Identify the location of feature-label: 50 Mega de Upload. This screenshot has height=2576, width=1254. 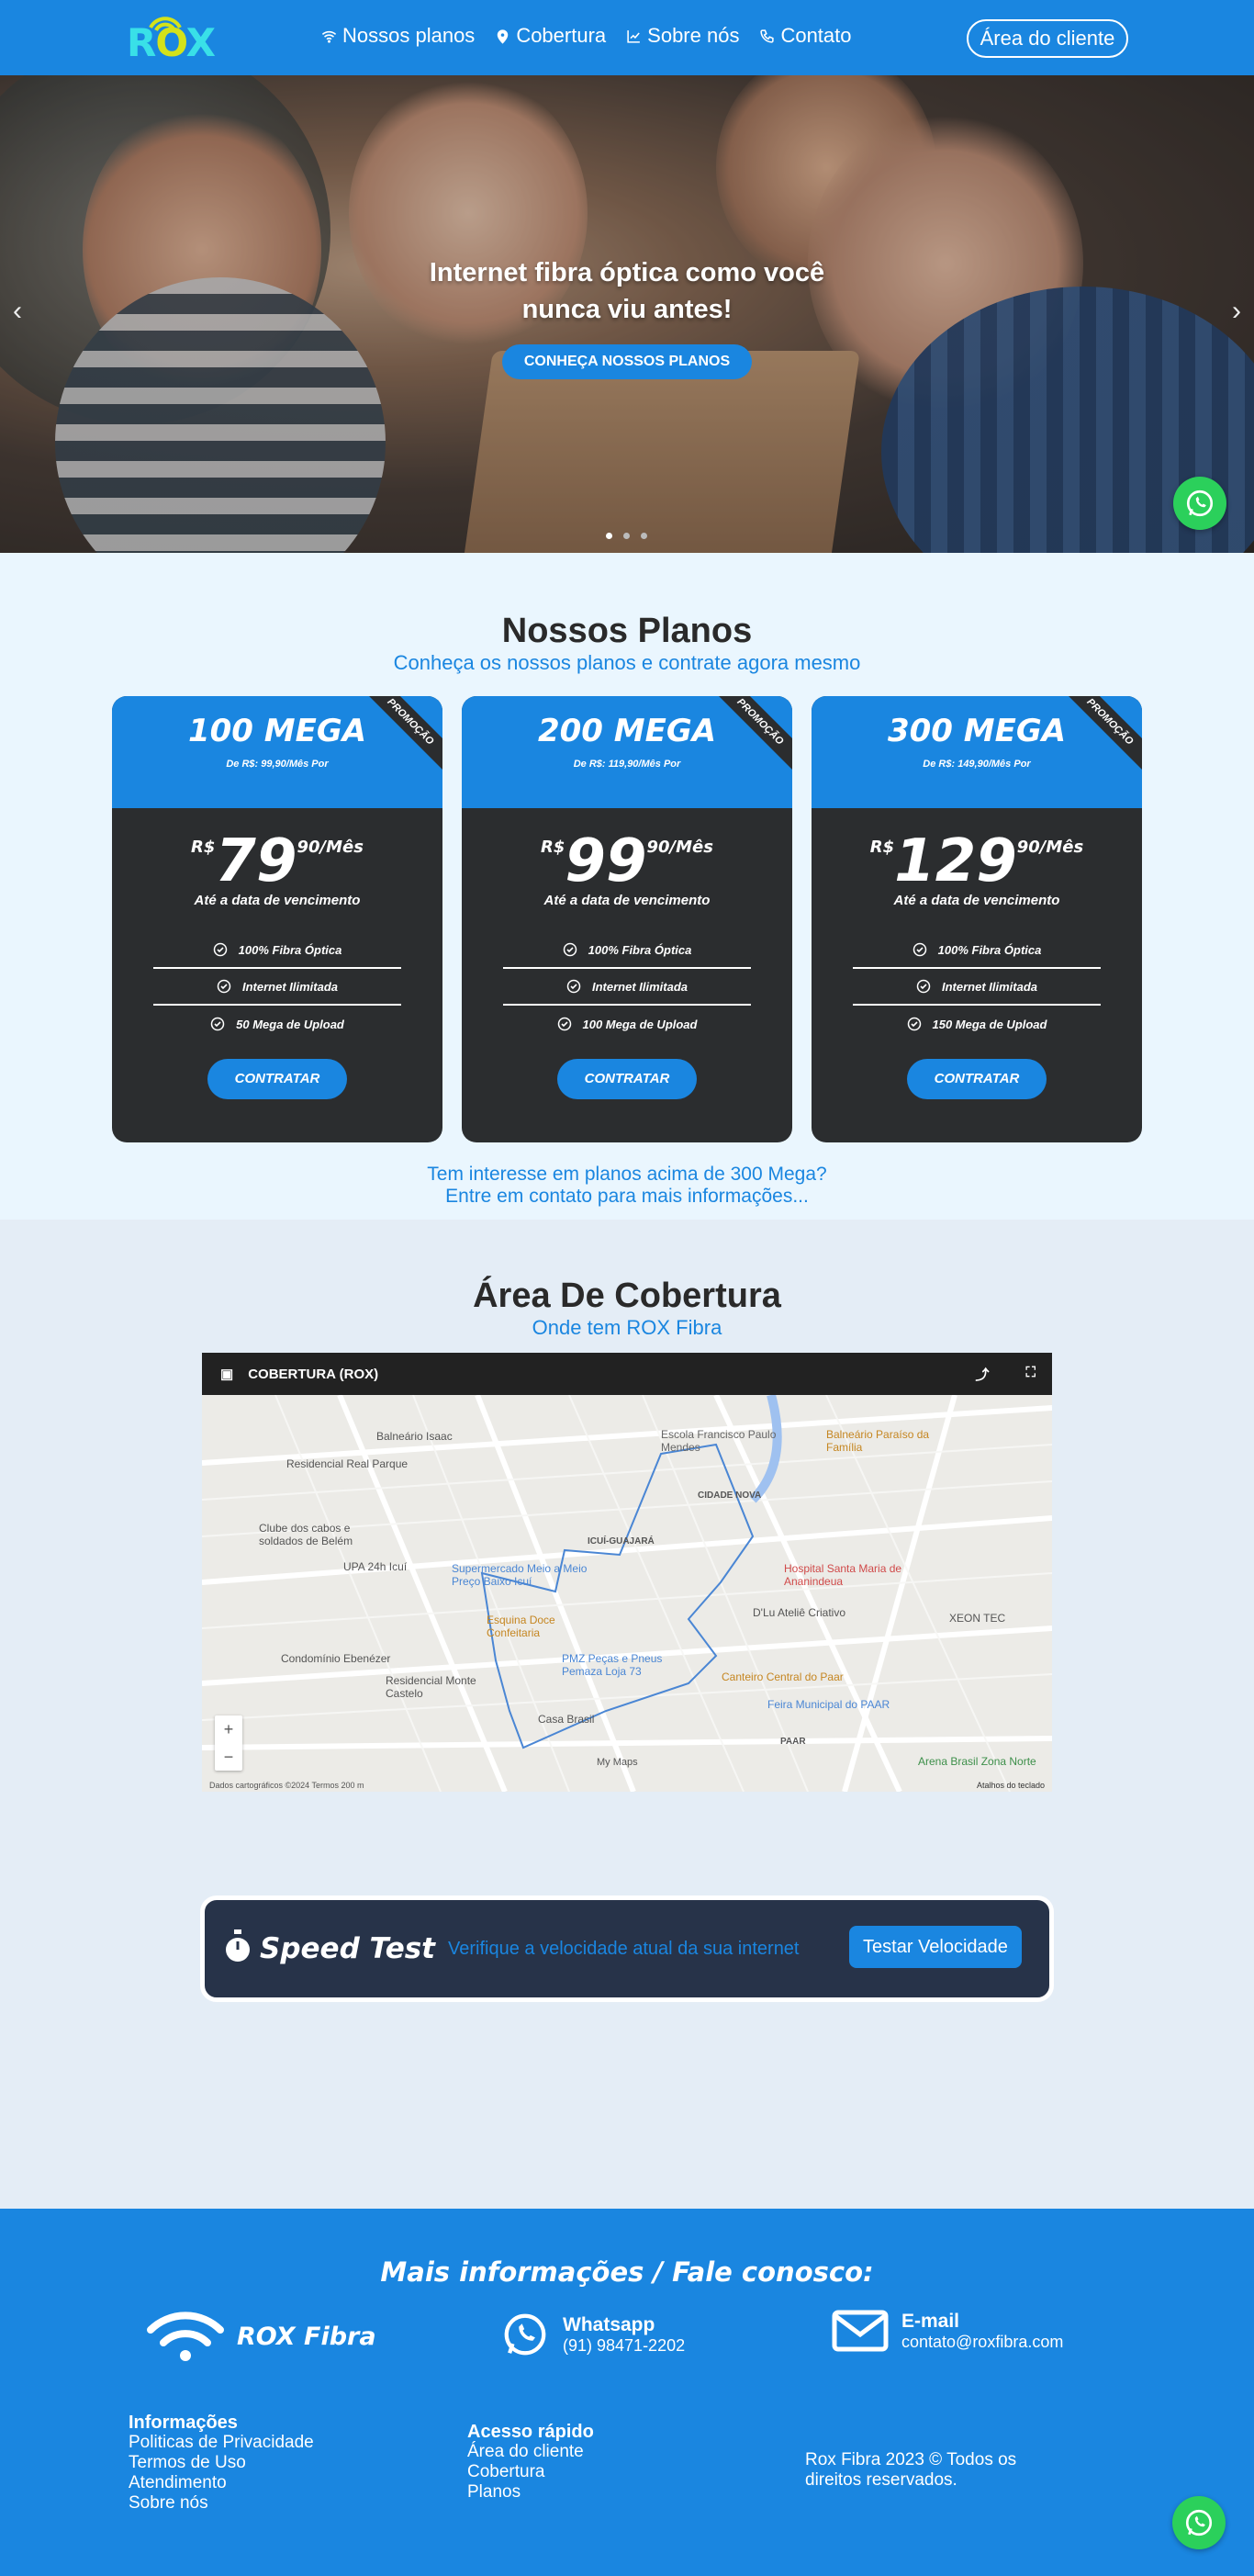
(290, 1024).